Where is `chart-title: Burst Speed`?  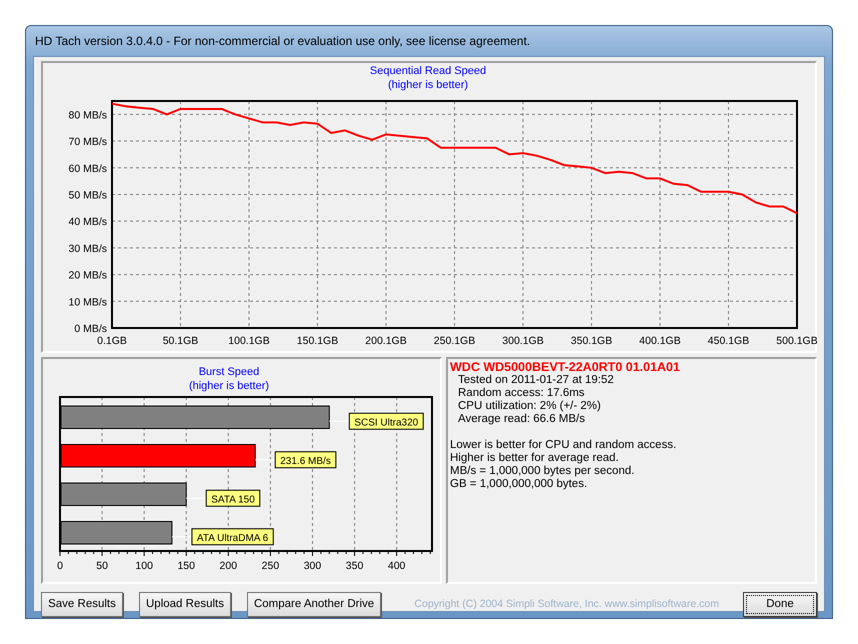 chart-title: Burst Speed is located at coordinates (229, 372).